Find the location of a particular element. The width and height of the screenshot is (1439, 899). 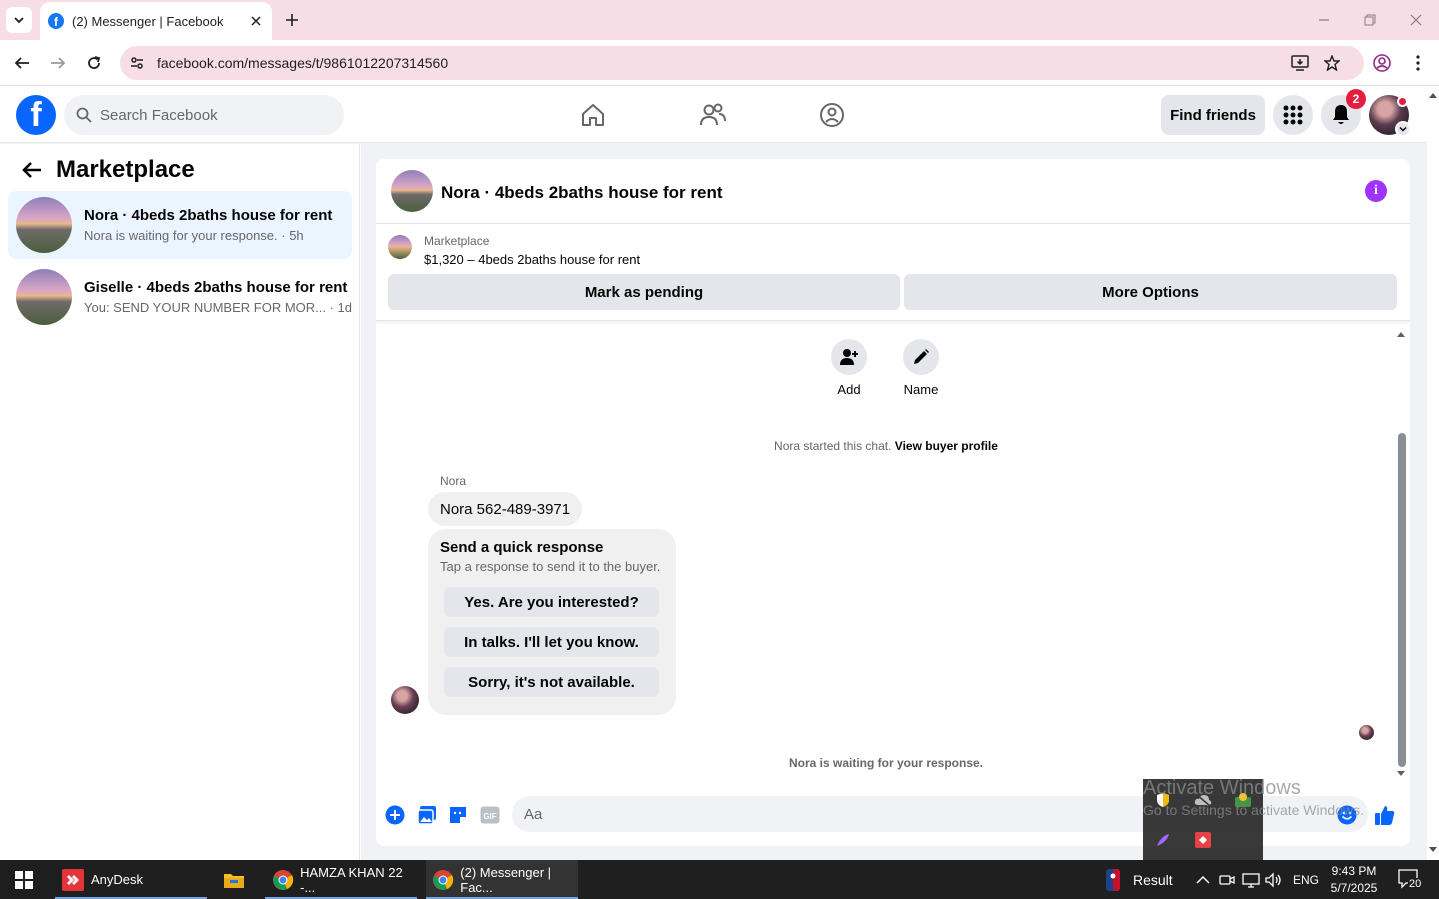

network-icon is located at coordinates (1251, 880).